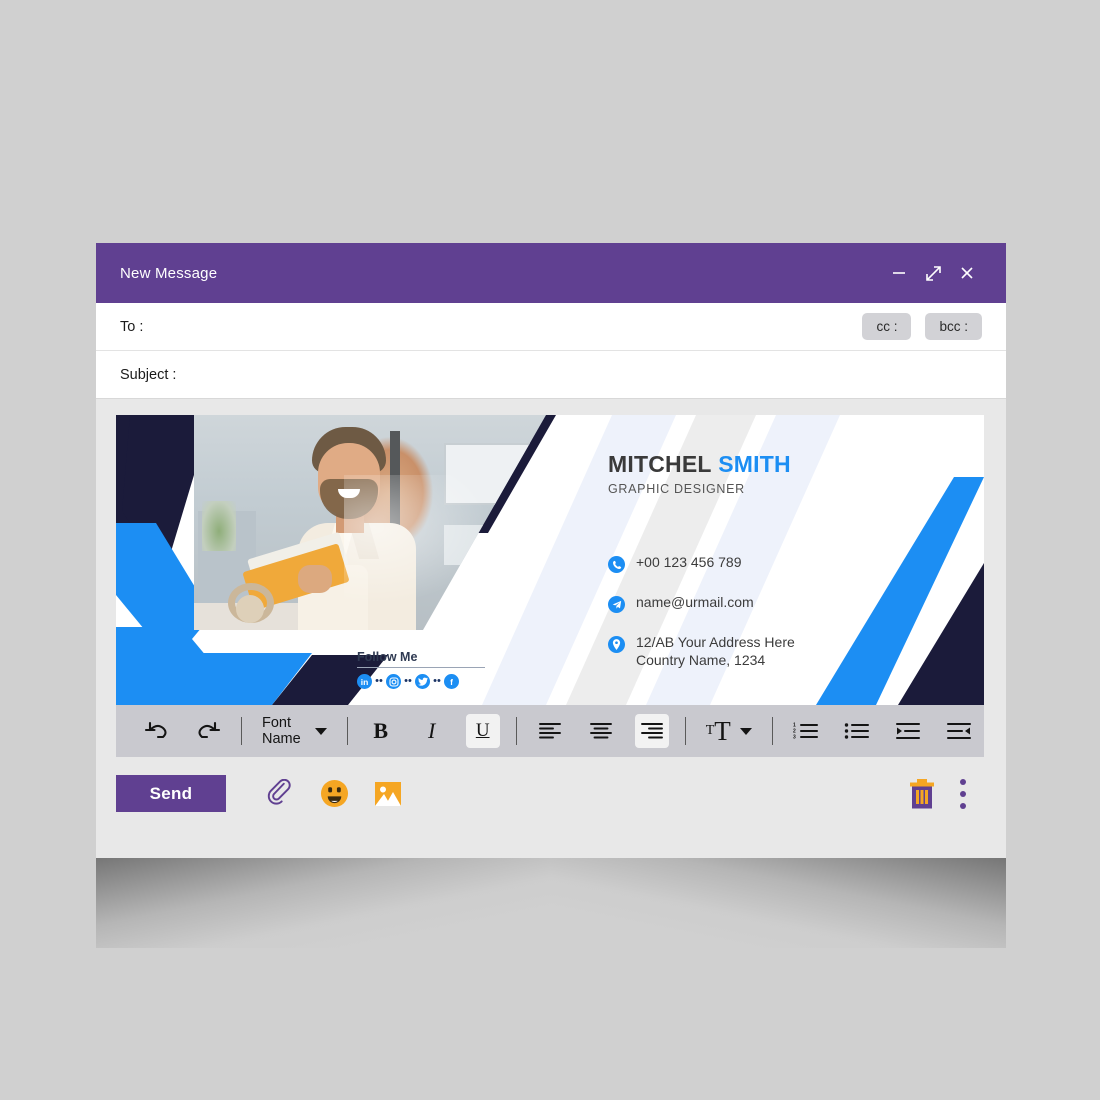 This screenshot has width=1100, height=1100. Describe the element at coordinates (758, 603) in the screenshot. I see `signature-email-row: name@urmail.com` at that location.